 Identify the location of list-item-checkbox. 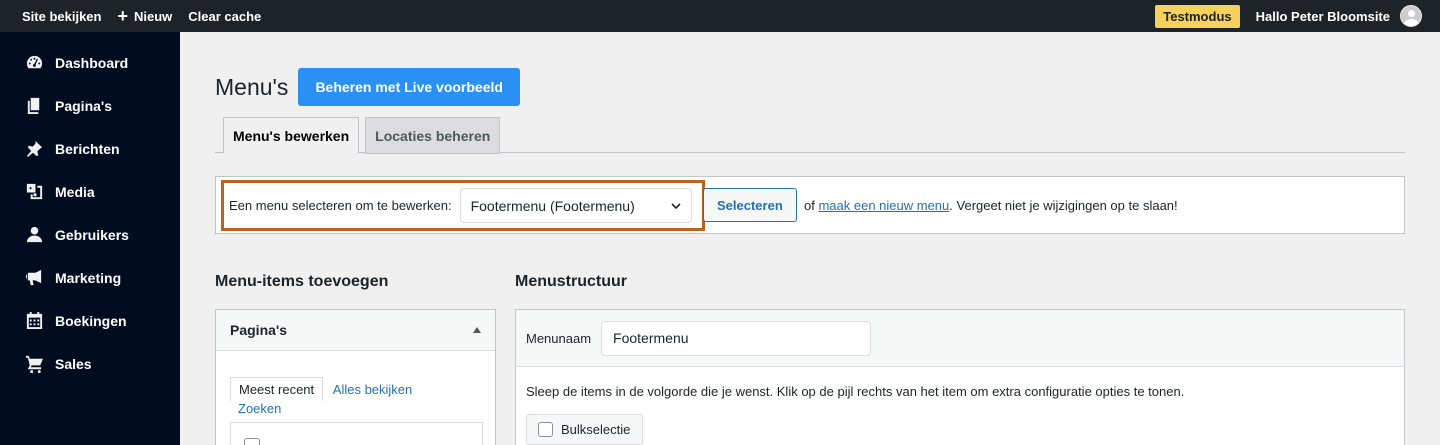
(252, 441).